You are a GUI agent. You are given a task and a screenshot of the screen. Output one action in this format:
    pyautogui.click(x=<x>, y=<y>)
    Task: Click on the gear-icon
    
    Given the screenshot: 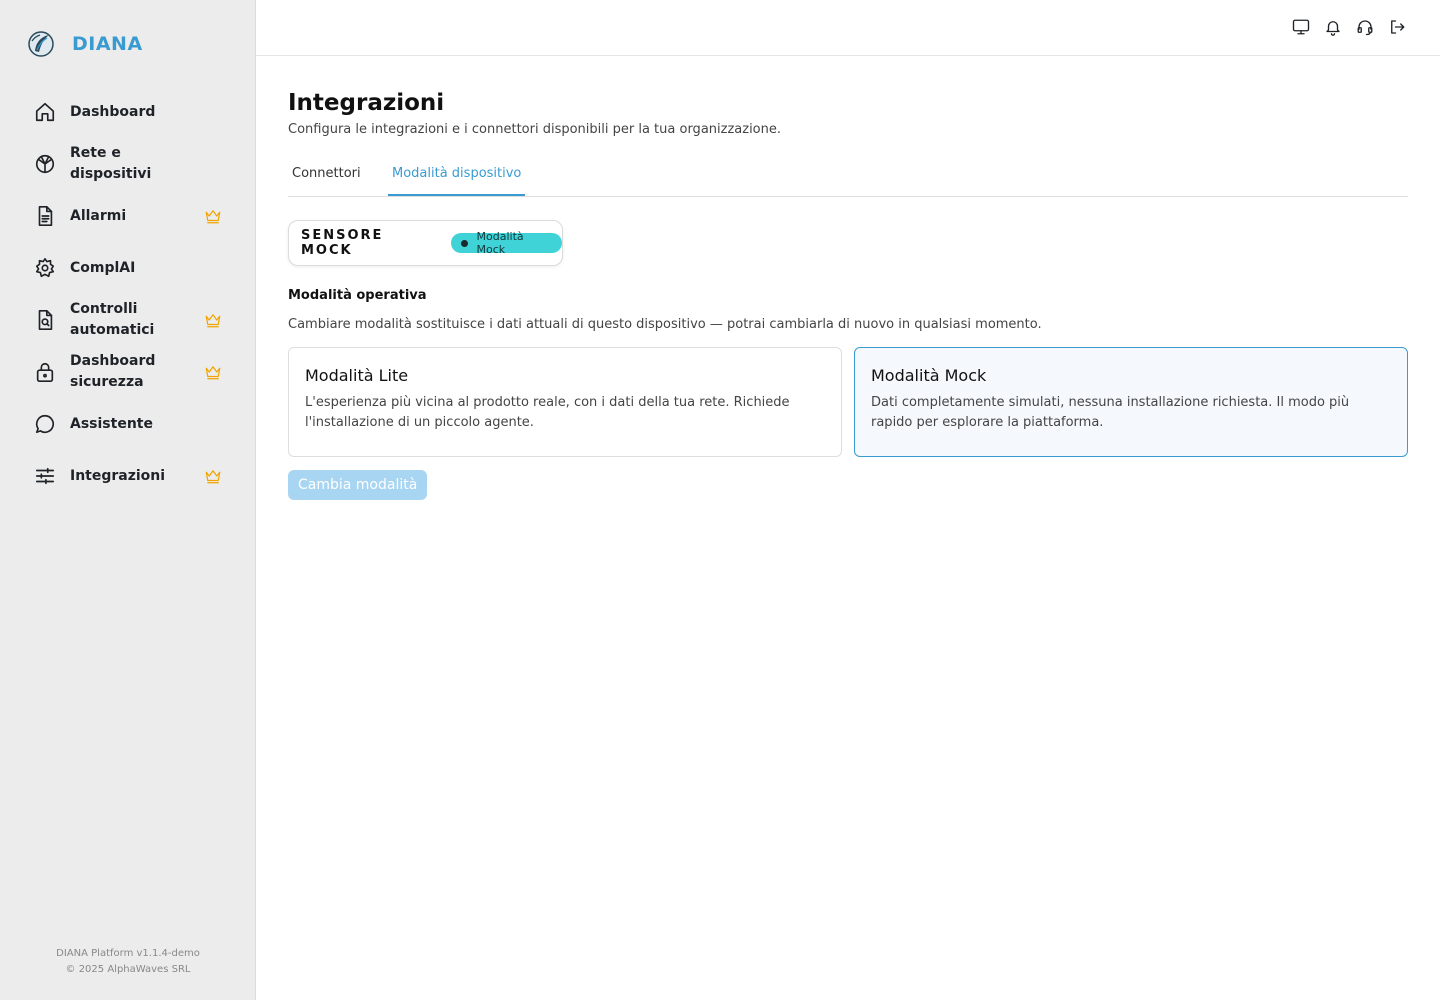 What is the action you would take?
    pyautogui.click(x=45, y=268)
    